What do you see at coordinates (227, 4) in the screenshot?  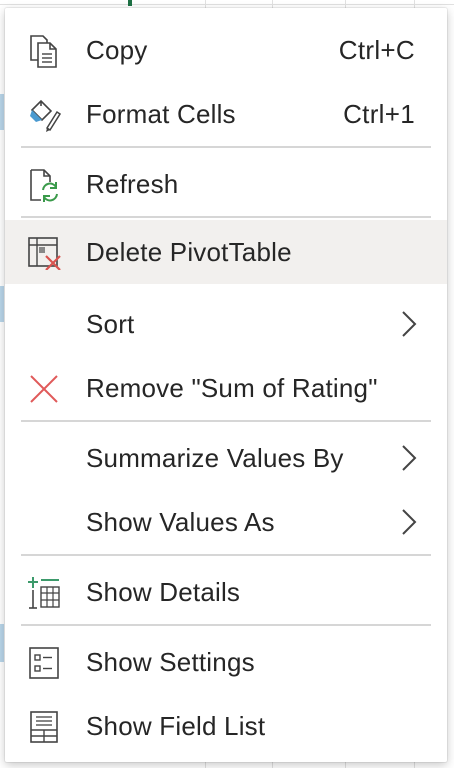 I see `gridline` at bounding box center [227, 4].